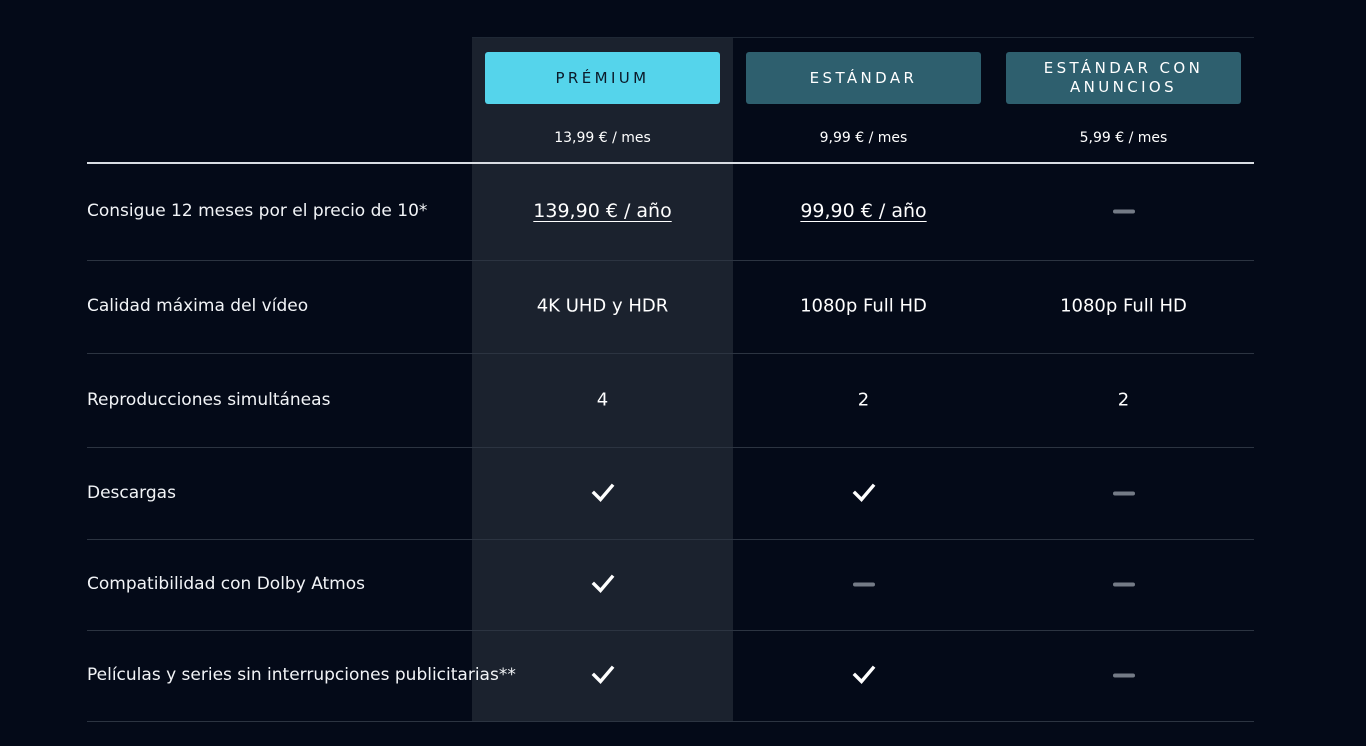 The image size is (1366, 746). Describe the element at coordinates (198, 306) in the screenshot. I see `feature-label: Calidad máxima del vídeo` at that location.